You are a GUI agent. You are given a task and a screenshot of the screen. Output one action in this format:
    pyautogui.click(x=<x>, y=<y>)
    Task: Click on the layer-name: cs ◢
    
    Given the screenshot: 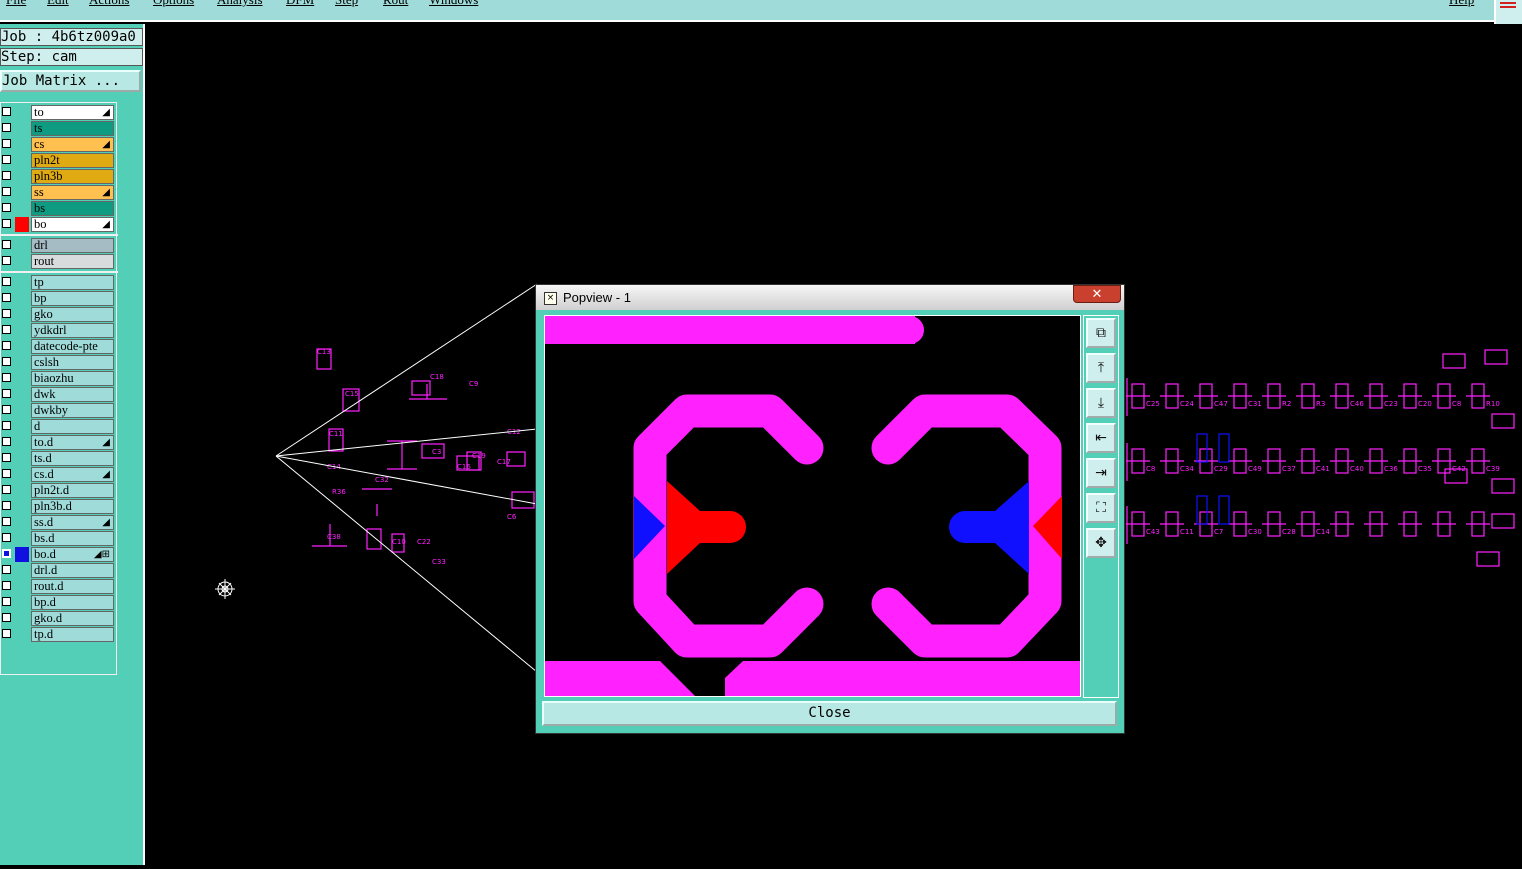 What is the action you would take?
    pyautogui.click(x=72, y=144)
    